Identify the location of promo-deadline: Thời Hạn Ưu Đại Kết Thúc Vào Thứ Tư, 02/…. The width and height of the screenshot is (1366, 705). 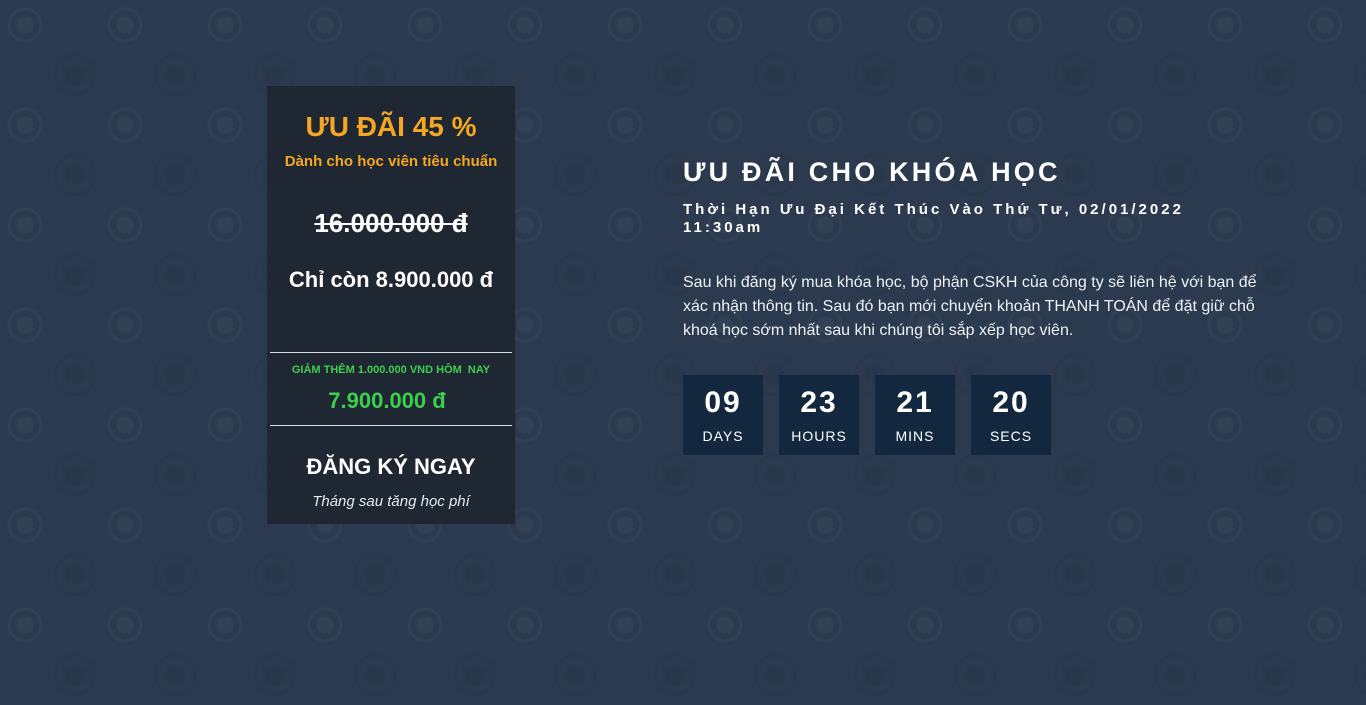
(933, 218).